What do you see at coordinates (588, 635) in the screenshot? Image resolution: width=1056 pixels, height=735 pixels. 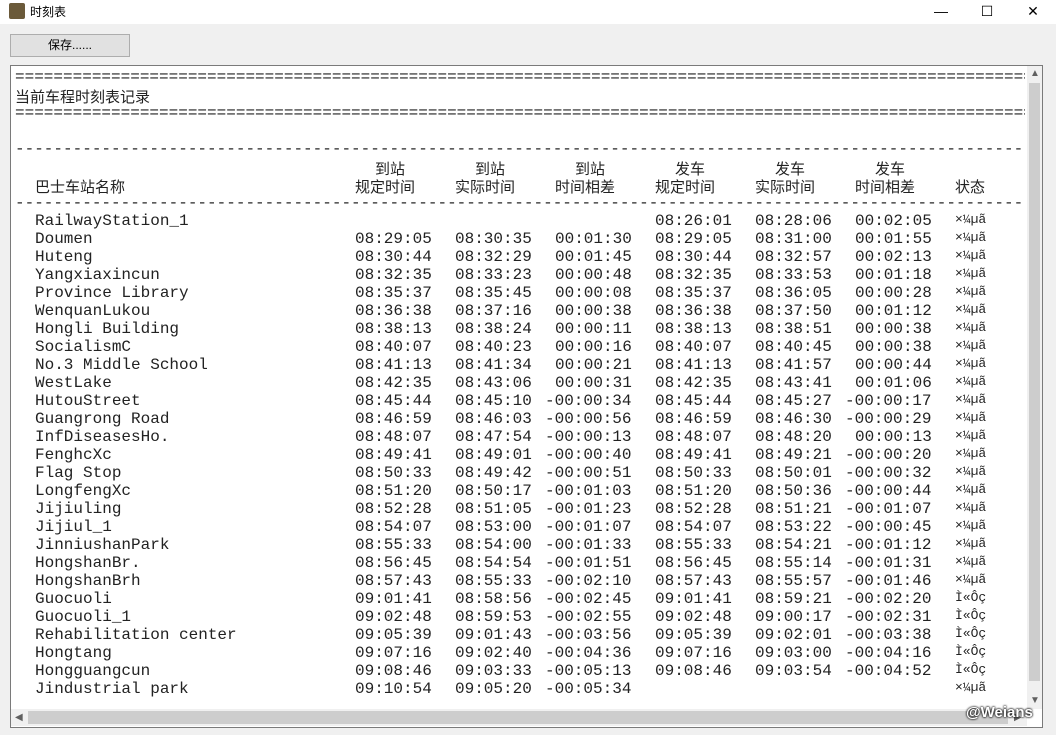 I see `arrival-diff: -00:03:56` at bounding box center [588, 635].